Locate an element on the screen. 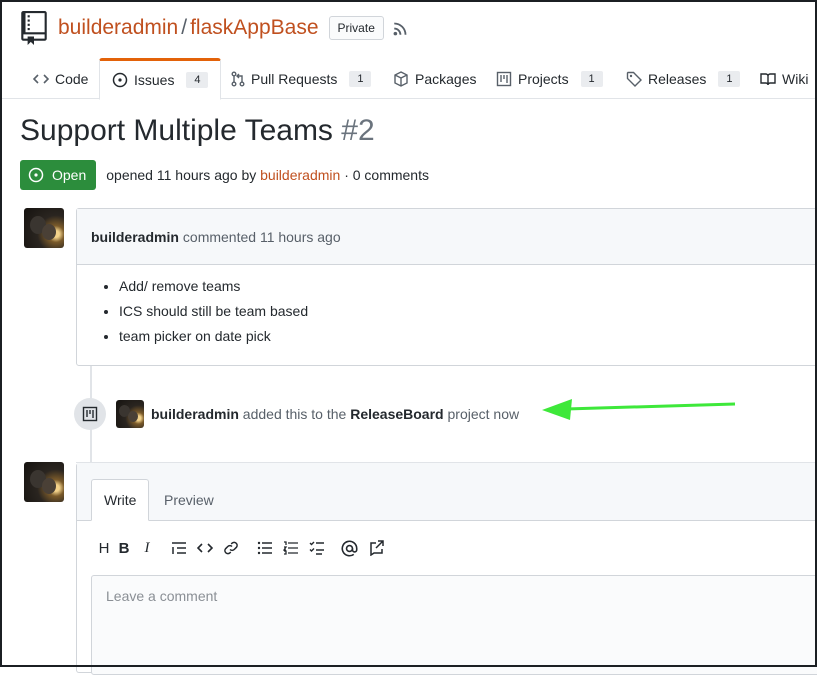  repo-name-link: flaskAppBase is located at coordinates (254, 28).